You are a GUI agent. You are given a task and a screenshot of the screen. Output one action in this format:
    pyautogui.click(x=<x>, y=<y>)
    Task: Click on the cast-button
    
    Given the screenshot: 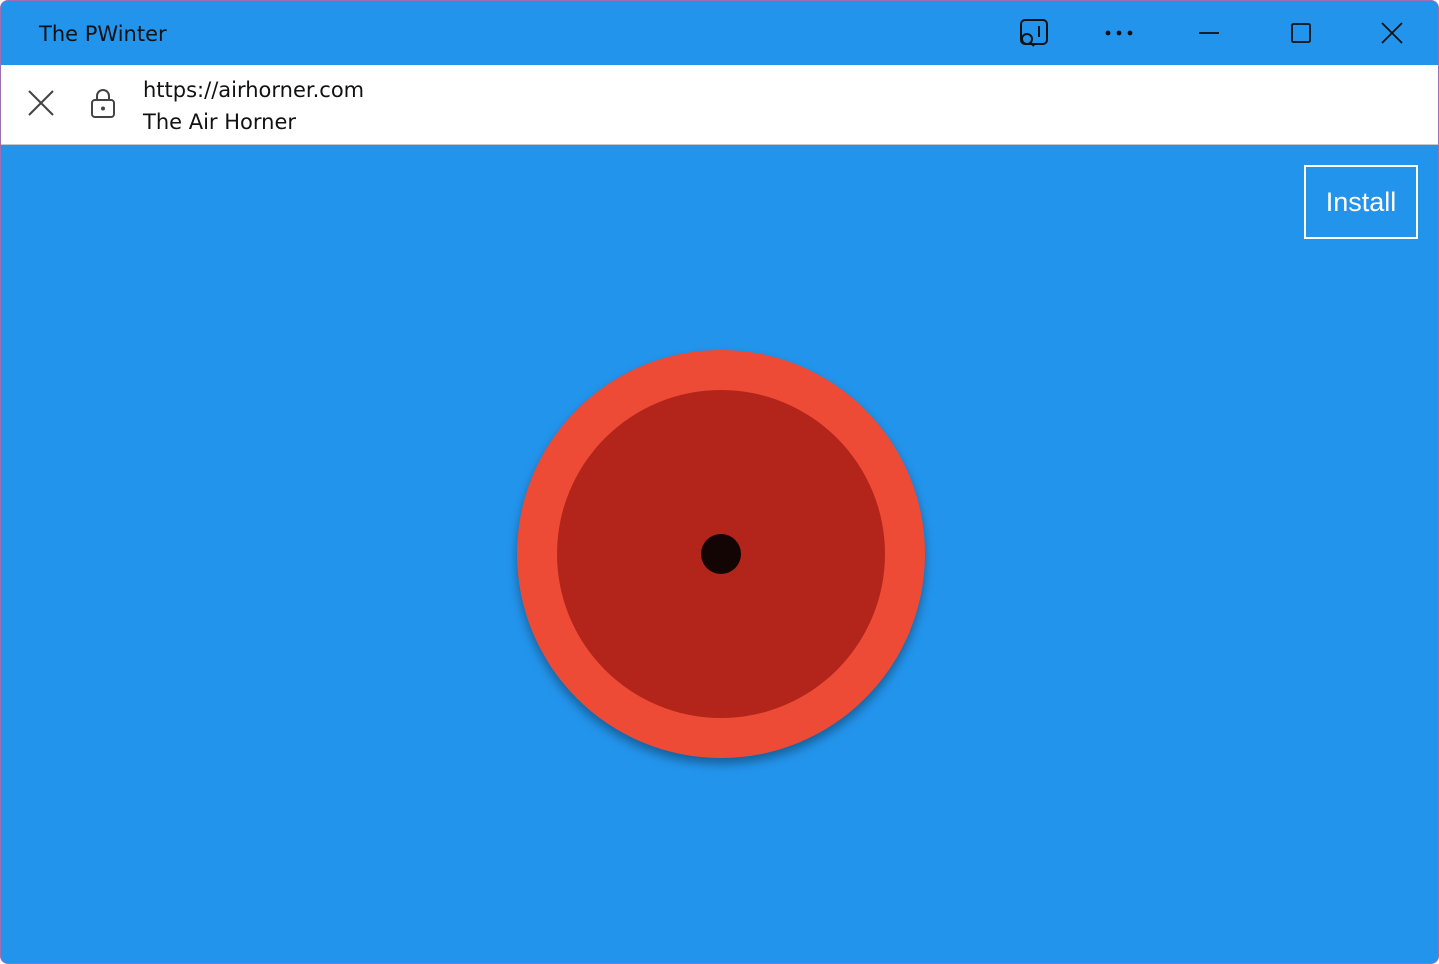 What is the action you would take?
    pyautogui.click(x=1034, y=33)
    